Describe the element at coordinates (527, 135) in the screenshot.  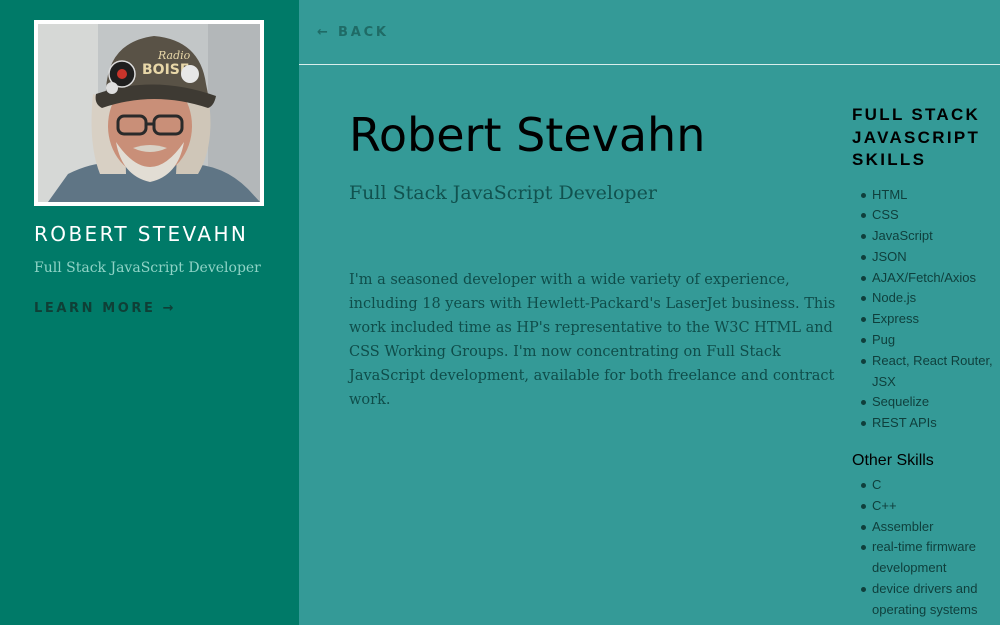
I see `page-title: Robert Stevahn` at that location.